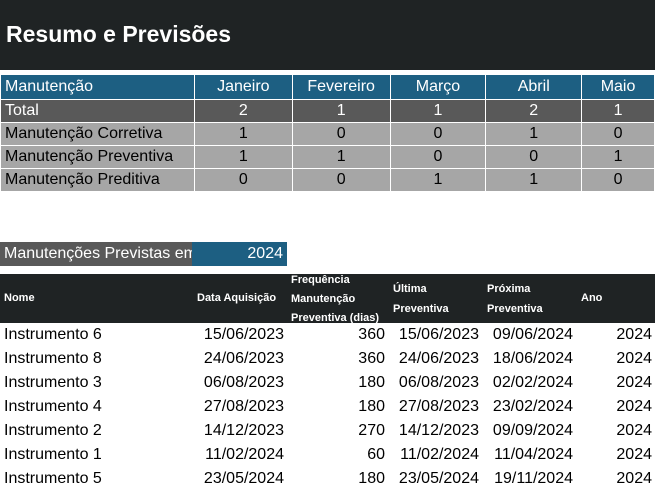 The image size is (655, 493). What do you see at coordinates (435, 335) in the screenshot?
I see `last-preventive-cell: 15/06/2023` at bounding box center [435, 335].